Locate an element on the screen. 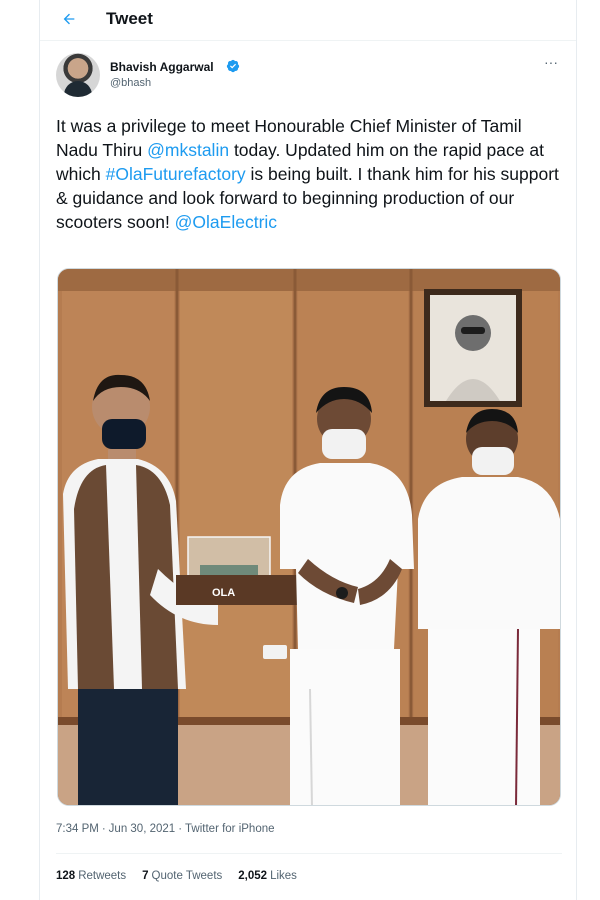 This screenshot has height=900, width=600. quote-tweets-stat: 7 Quote Tweets is located at coordinates (182, 876).